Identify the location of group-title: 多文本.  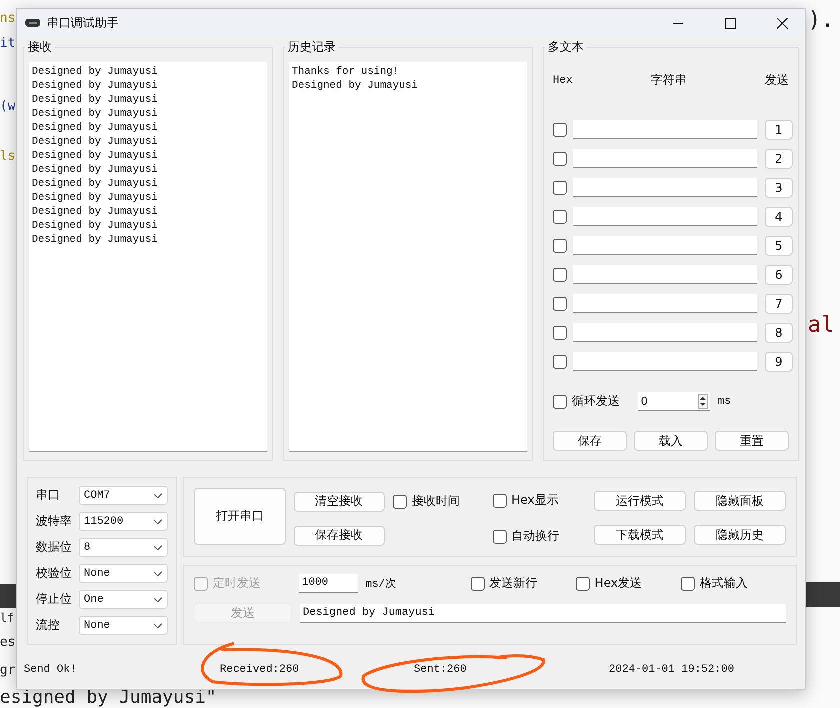
(566, 47).